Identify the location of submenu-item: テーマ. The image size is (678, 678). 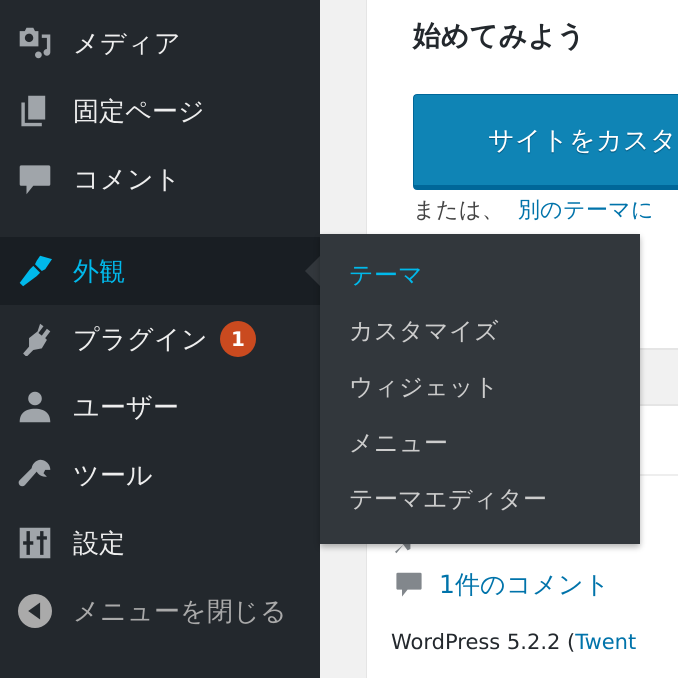
(480, 275).